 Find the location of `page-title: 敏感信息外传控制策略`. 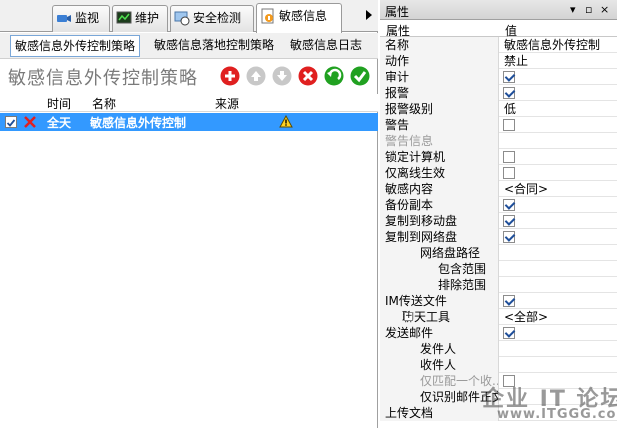

page-title: 敏感信息外传控制策略 is located at coordinates (103, 78).